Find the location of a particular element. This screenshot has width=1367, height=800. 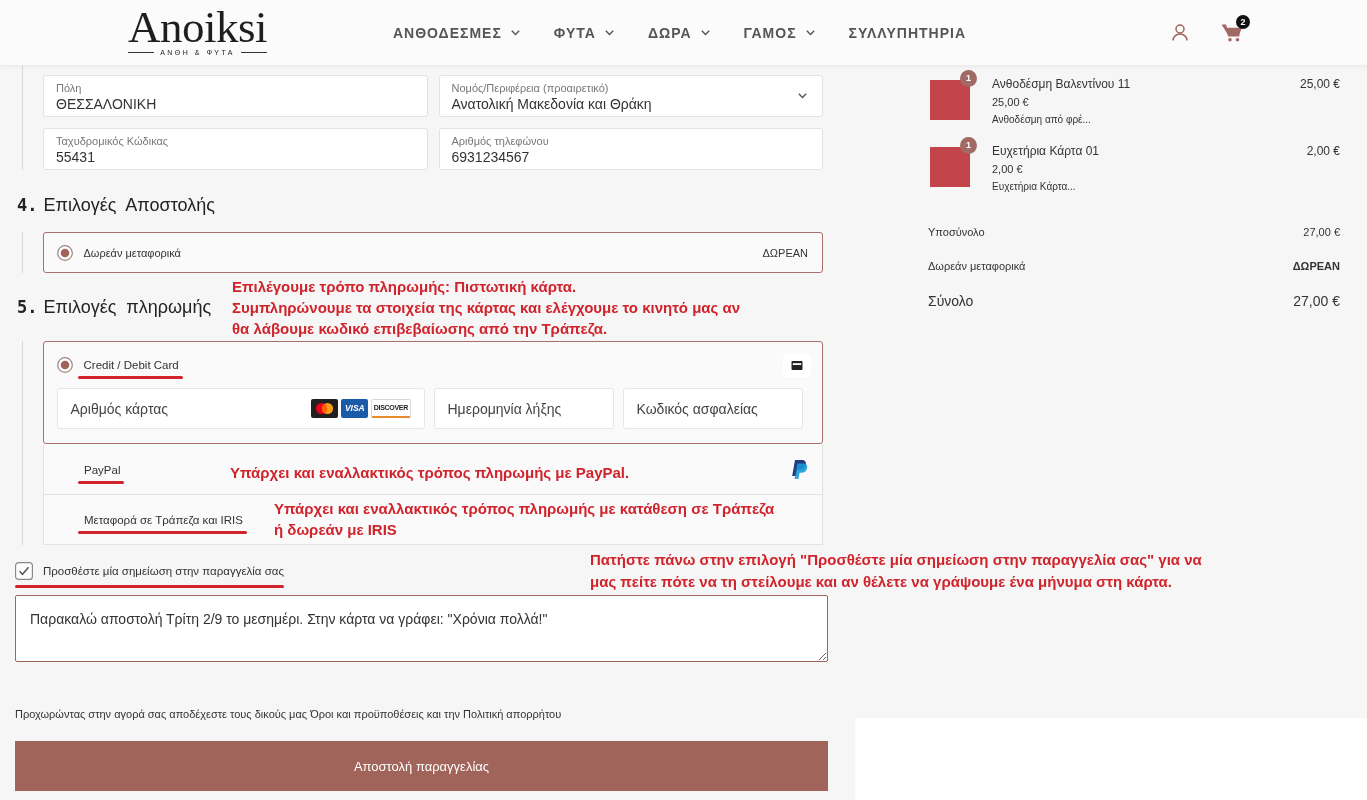

security-code-field: Κωδικός ασφαλείας is located at coordinates (712, 408).